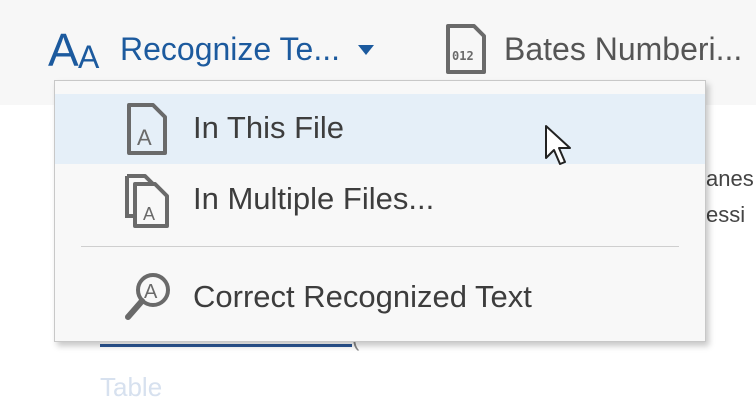  I want to click on recognize-text-icon: A A, so click(74, 49).